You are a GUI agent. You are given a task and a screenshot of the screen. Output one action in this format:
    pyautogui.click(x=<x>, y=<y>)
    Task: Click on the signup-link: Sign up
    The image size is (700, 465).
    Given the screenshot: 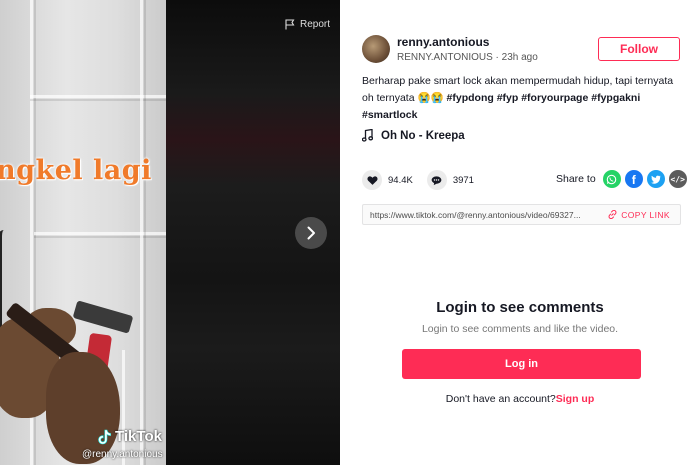 What is the action you would take?
    pyautogui.click(x=575, y=399)
    